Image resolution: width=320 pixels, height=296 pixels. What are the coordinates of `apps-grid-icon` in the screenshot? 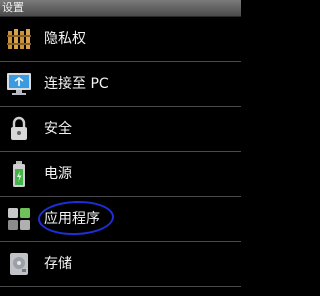 It's located at (19, 219).